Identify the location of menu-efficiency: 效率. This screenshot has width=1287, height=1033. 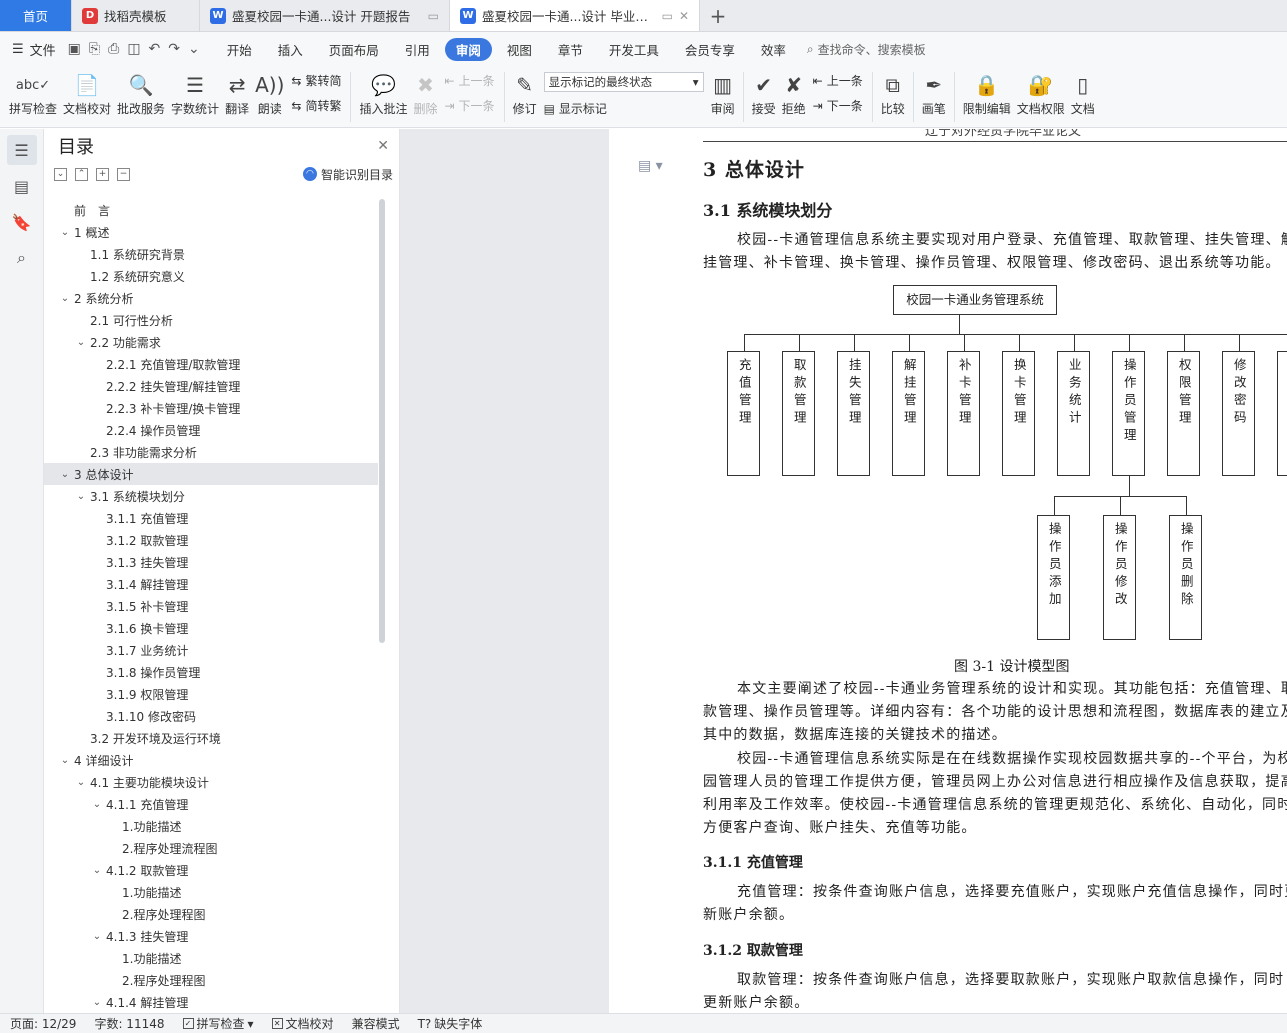
(773, 49).